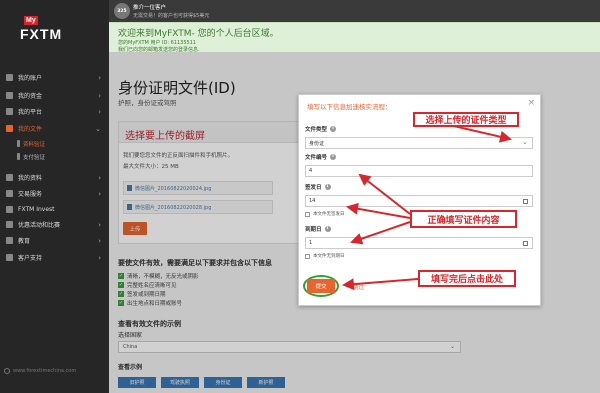 The width and height of the screenshot is (600, 393). Describe the element at coordinates (313, 188) in the screenshot. I see `issue-date-label-text: 签发日` at that location.